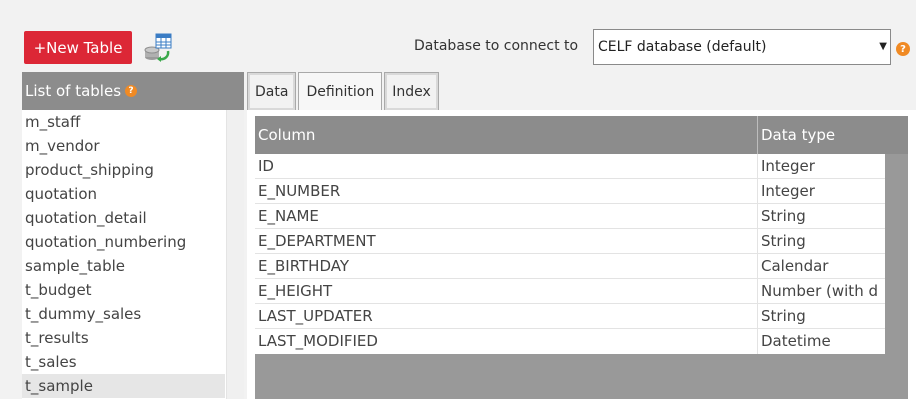  Describe the element at coordinates (123, 338) in the screenshot. I see `table-list-item: t_results` at that location.